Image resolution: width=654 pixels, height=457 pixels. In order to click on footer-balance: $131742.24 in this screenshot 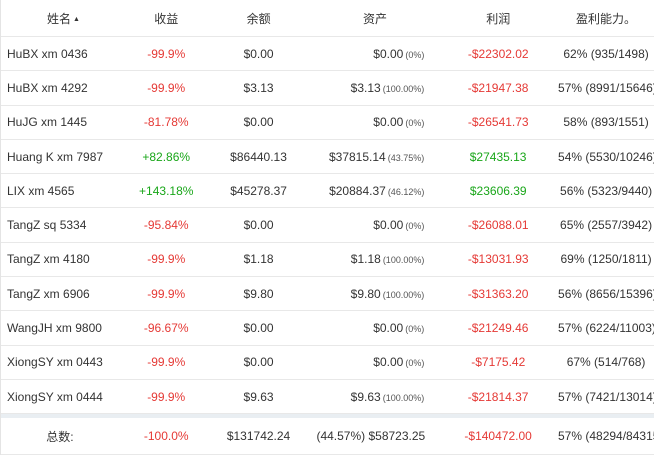, I will do `click(258, 436)`.